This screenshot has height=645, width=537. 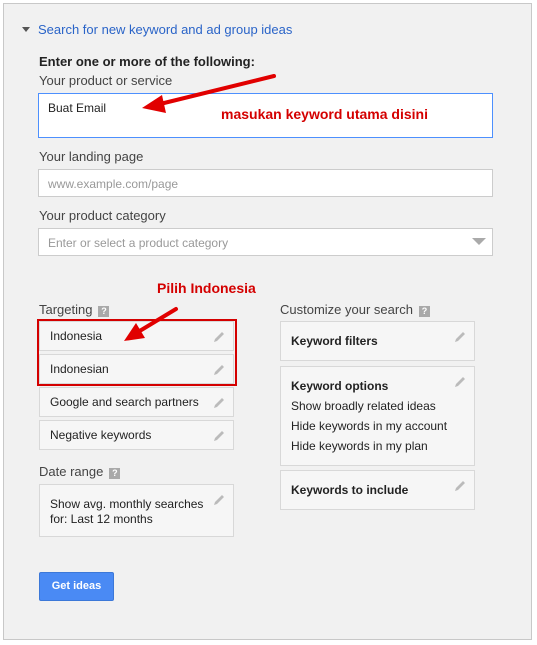 What do you see at coordinates (154, 104) in the screenshot?
I see `arrow-head-icon` at bounding box center [154, 104].